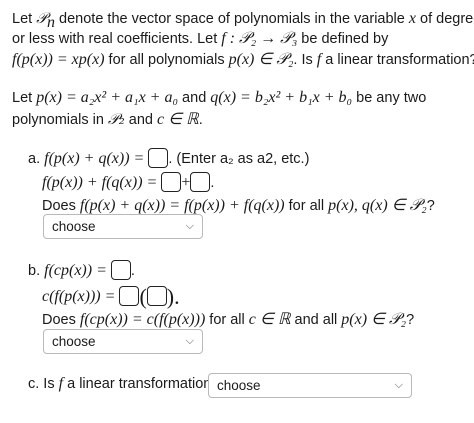 This screenshot has height=423, width=474. What do you see at coordinates (239, 159) in the screenshot?
I see `hint-text: . (Enter a₂ as a2, etc.)` at bounding box center [239, 159].